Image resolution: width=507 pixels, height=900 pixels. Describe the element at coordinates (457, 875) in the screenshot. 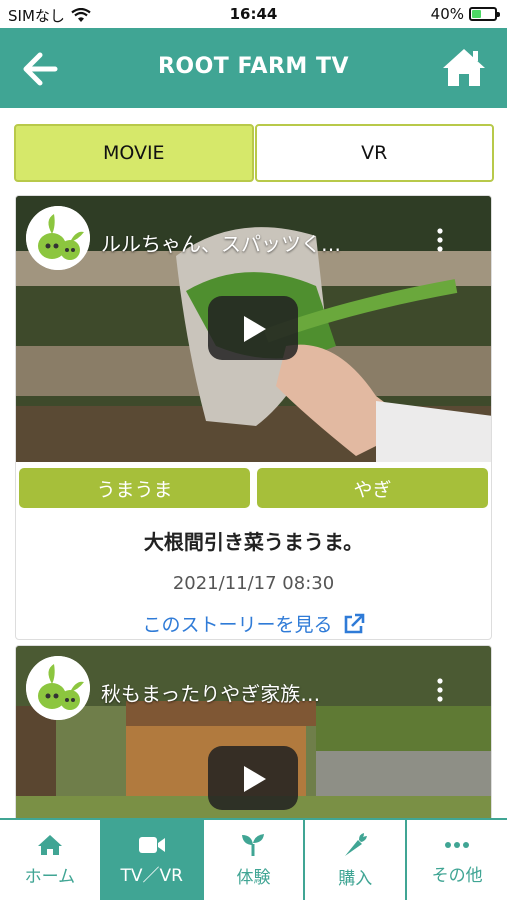

I see `tab-other-label: その他` at that location.